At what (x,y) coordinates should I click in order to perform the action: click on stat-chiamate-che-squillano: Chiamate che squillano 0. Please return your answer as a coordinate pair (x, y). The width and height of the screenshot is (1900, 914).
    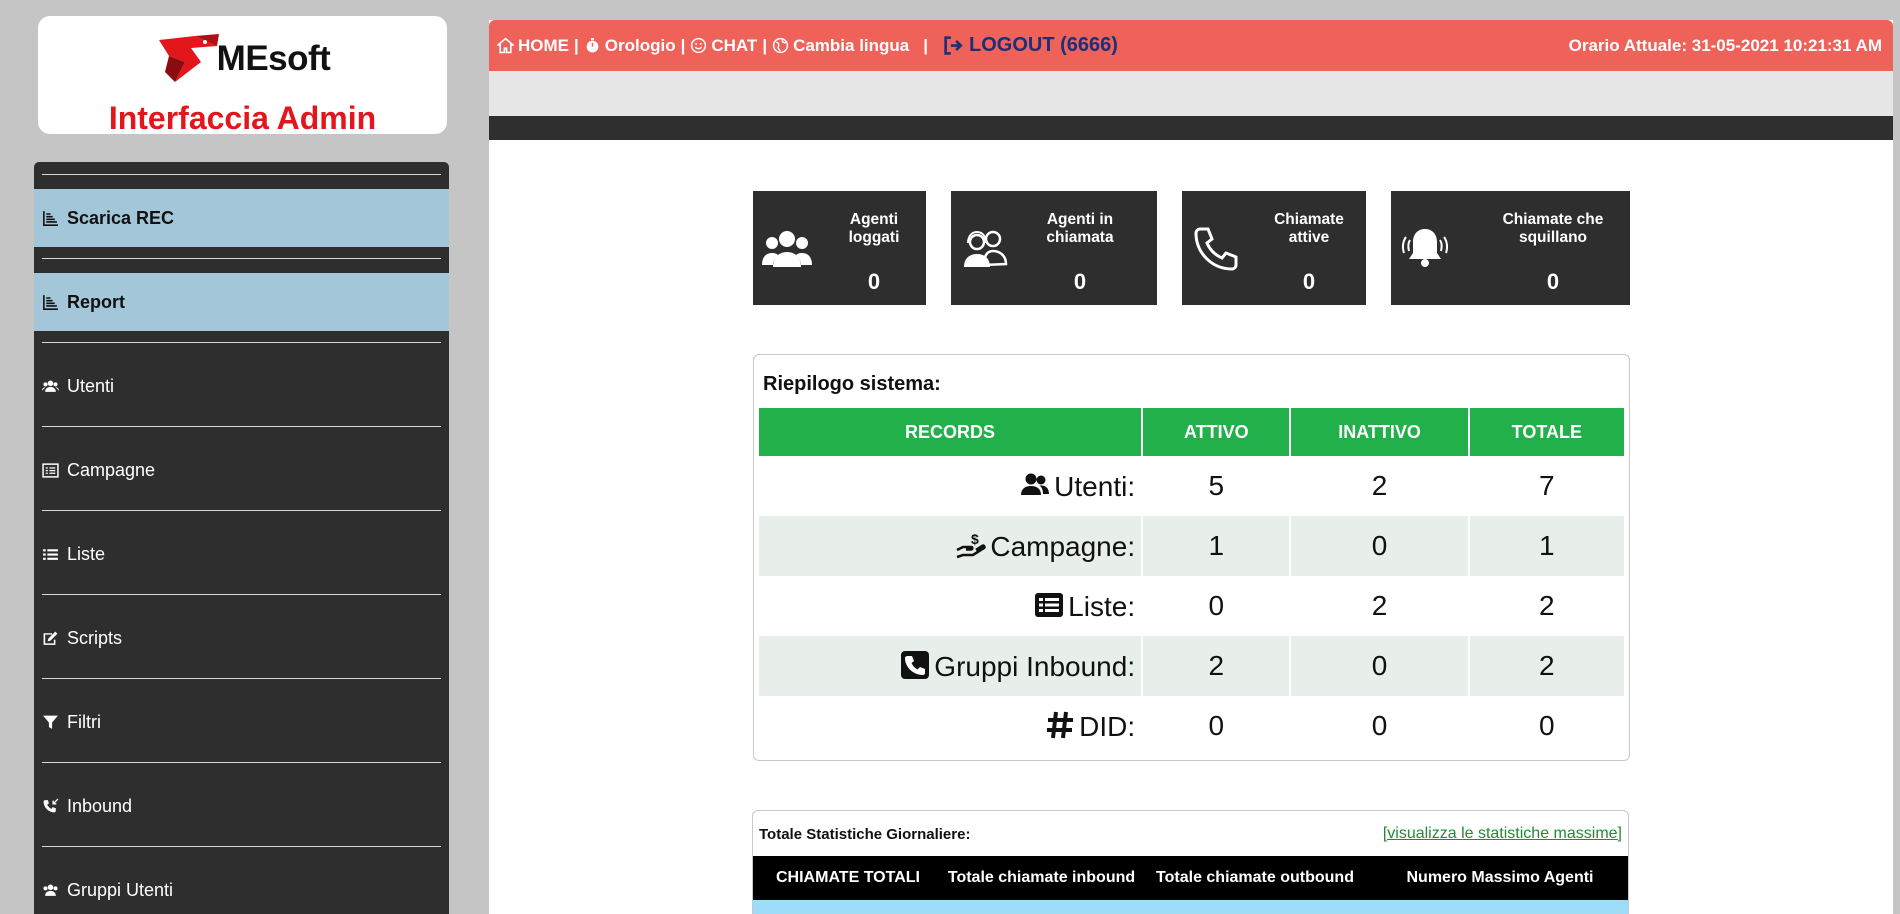
    Looking at the image, I should click on (1510, 248).